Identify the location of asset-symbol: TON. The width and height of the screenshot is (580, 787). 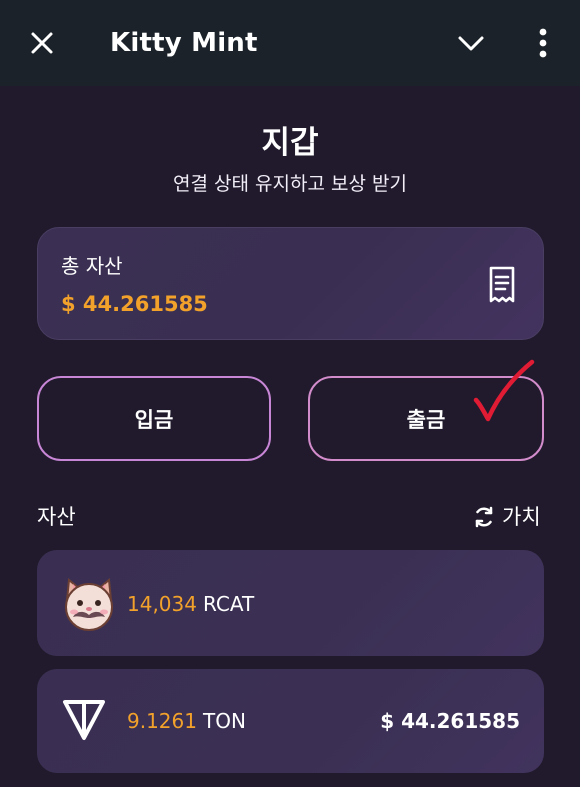
(224, 721).